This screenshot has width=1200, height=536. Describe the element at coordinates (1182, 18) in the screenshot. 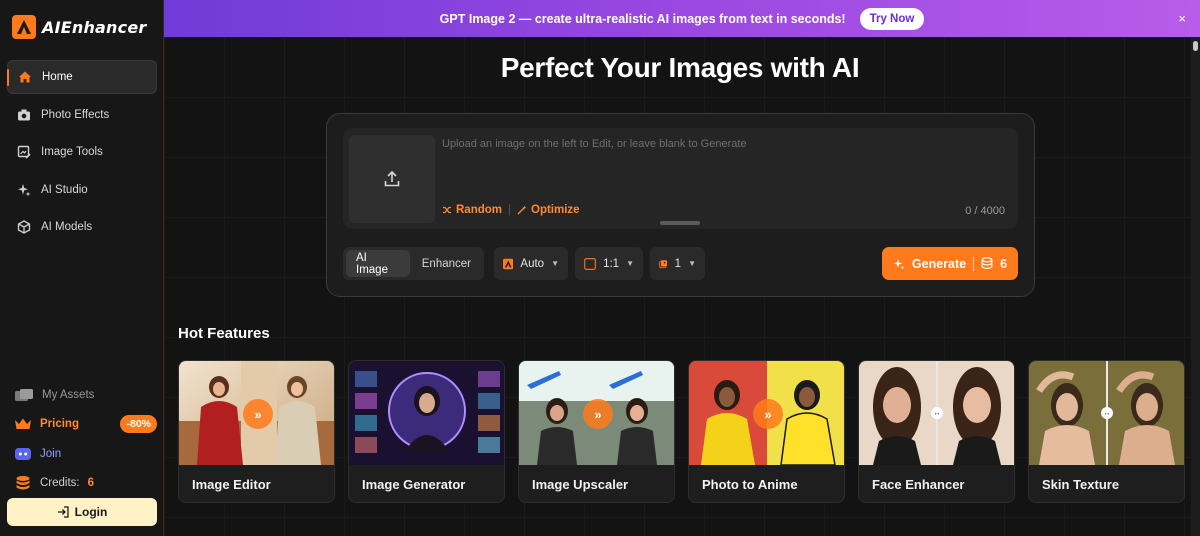

I see `close-icon: ×` at that location.